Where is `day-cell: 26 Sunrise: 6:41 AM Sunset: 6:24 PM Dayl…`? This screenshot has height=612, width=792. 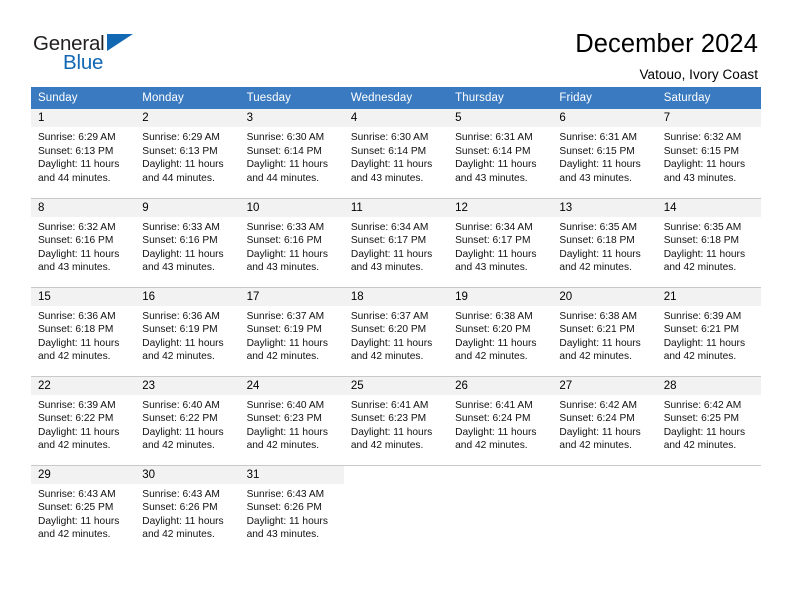 day-cell: 26 Sunrise: 6:41 AM Sunset: 6:24 PM Dayl… is located at coordinates (500, 421).